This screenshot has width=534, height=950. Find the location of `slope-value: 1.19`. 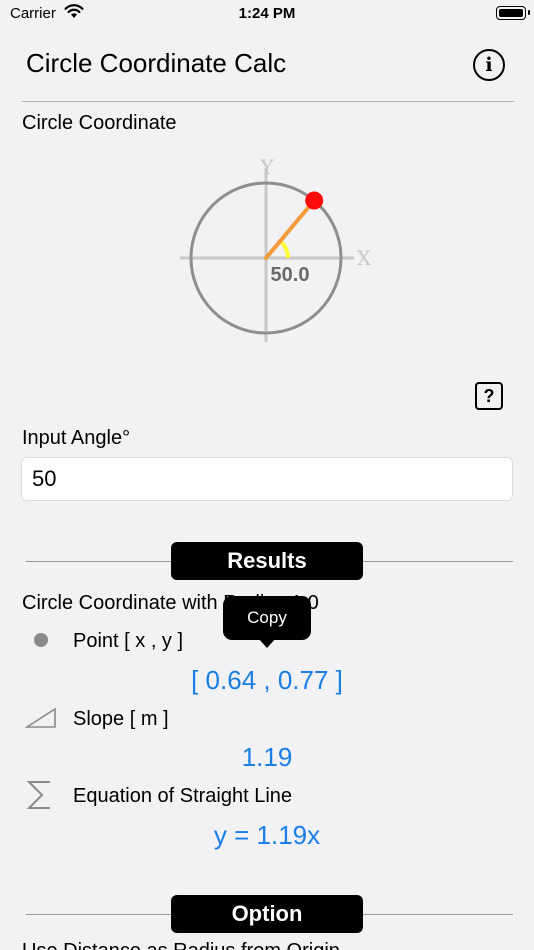

slope-value: 1.19 is located at coordinates (267, 757).